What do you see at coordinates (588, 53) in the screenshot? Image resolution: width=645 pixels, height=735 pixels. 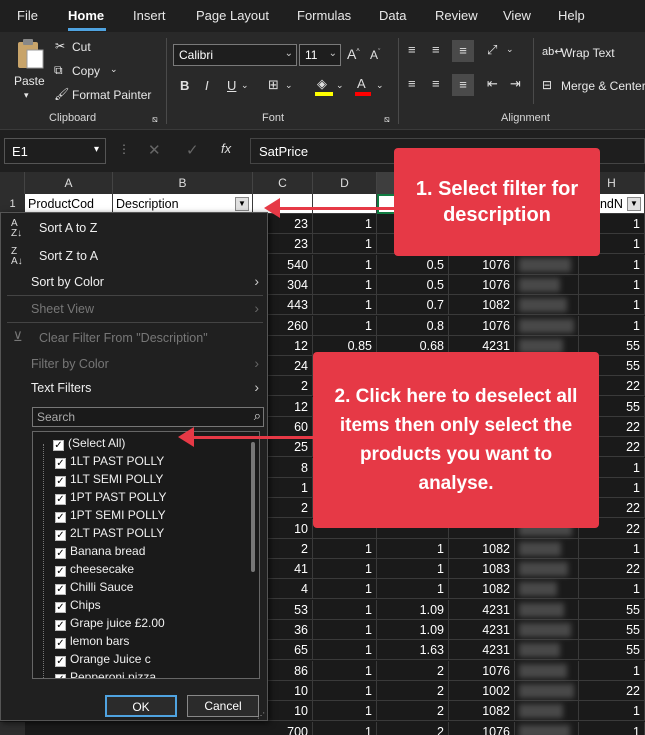 I see `wrap-text-button: Wrap Text` at bounding box center [588, 53].